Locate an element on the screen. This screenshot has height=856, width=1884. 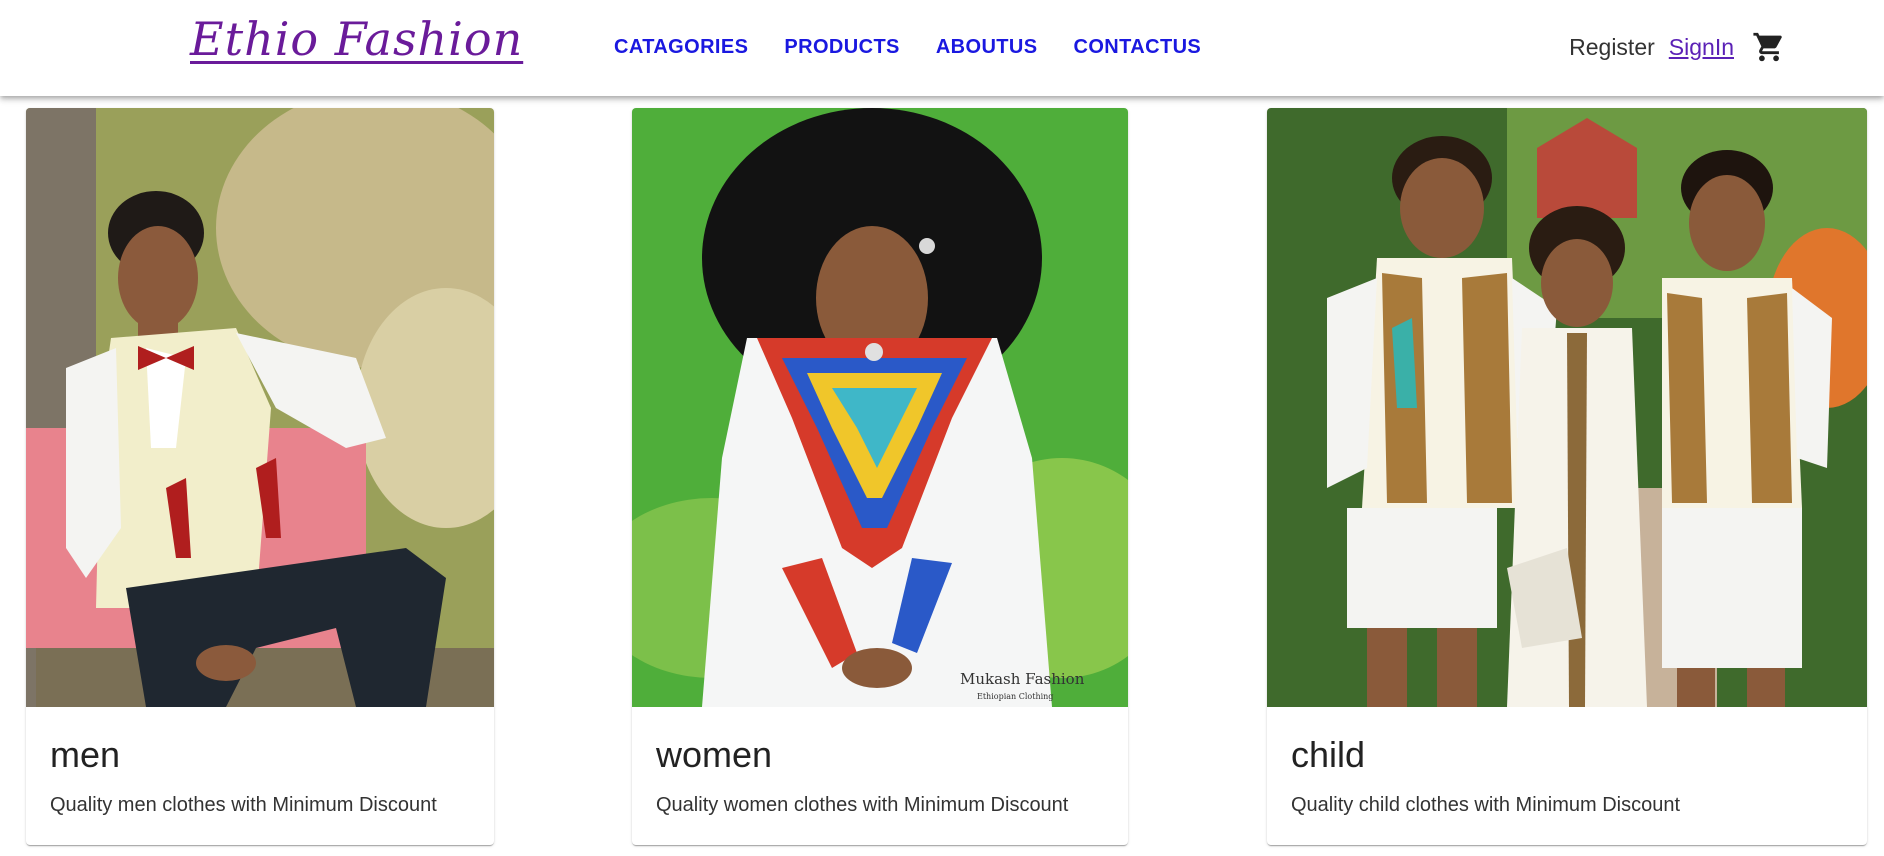
main-nav: CATAGORIES PRODUCTS ABOUTUS CONTACTUS is located at coordinates (907, 47).